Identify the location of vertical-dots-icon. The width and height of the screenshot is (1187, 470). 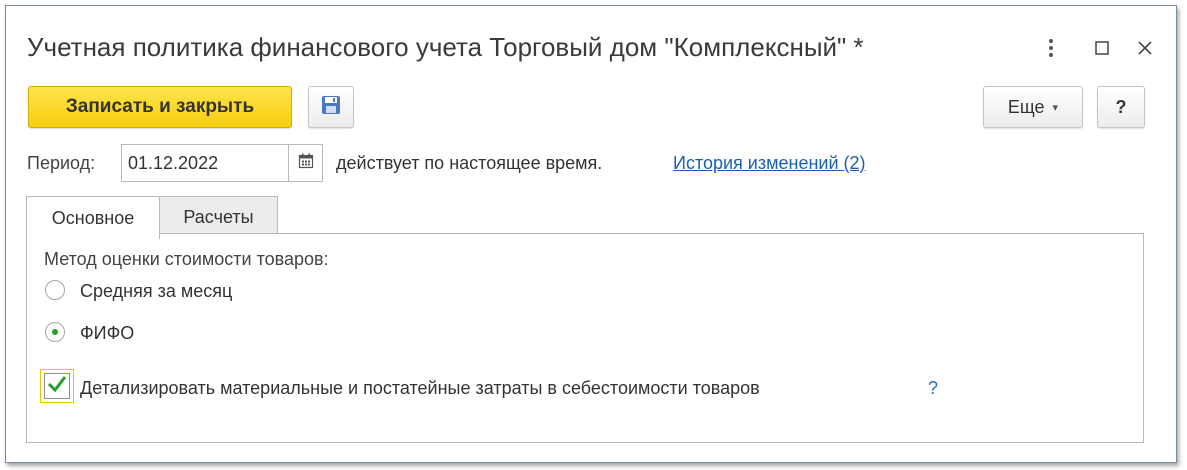
(1051, 48).